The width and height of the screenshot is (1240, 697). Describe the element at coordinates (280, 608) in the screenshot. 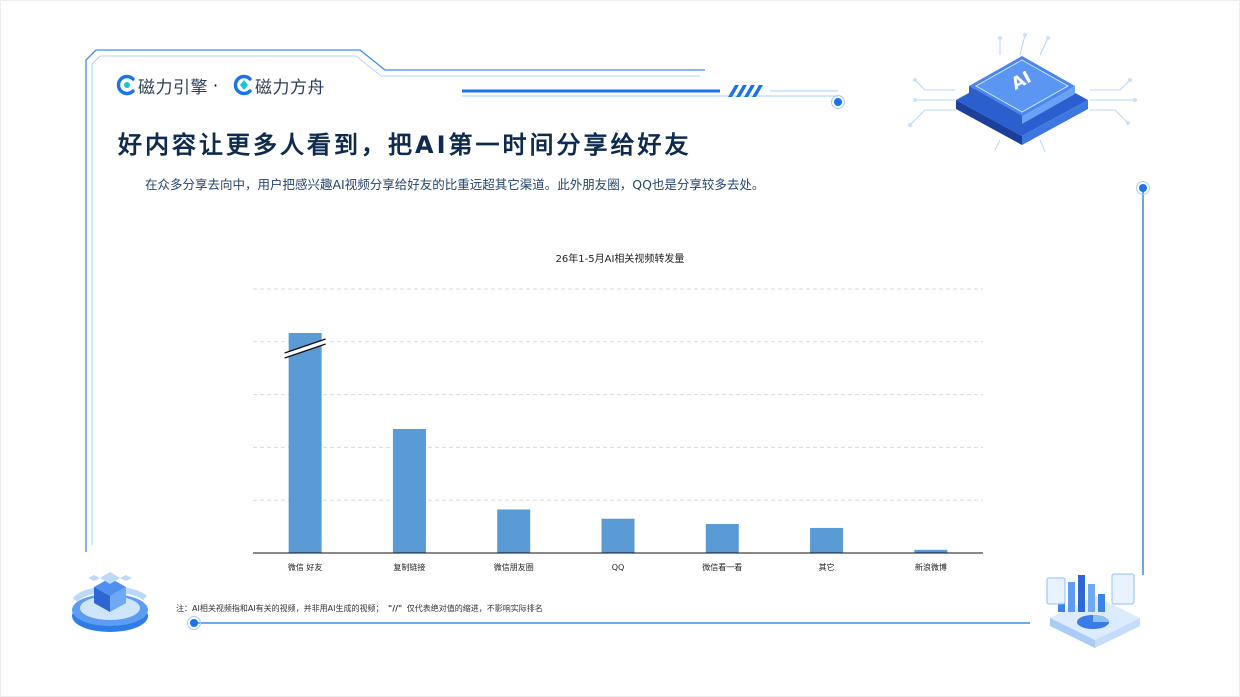

I see `footnote-prefix: 注：AI相关视频指和AI有关的视频，并非用AI生成的视频；` at that location.